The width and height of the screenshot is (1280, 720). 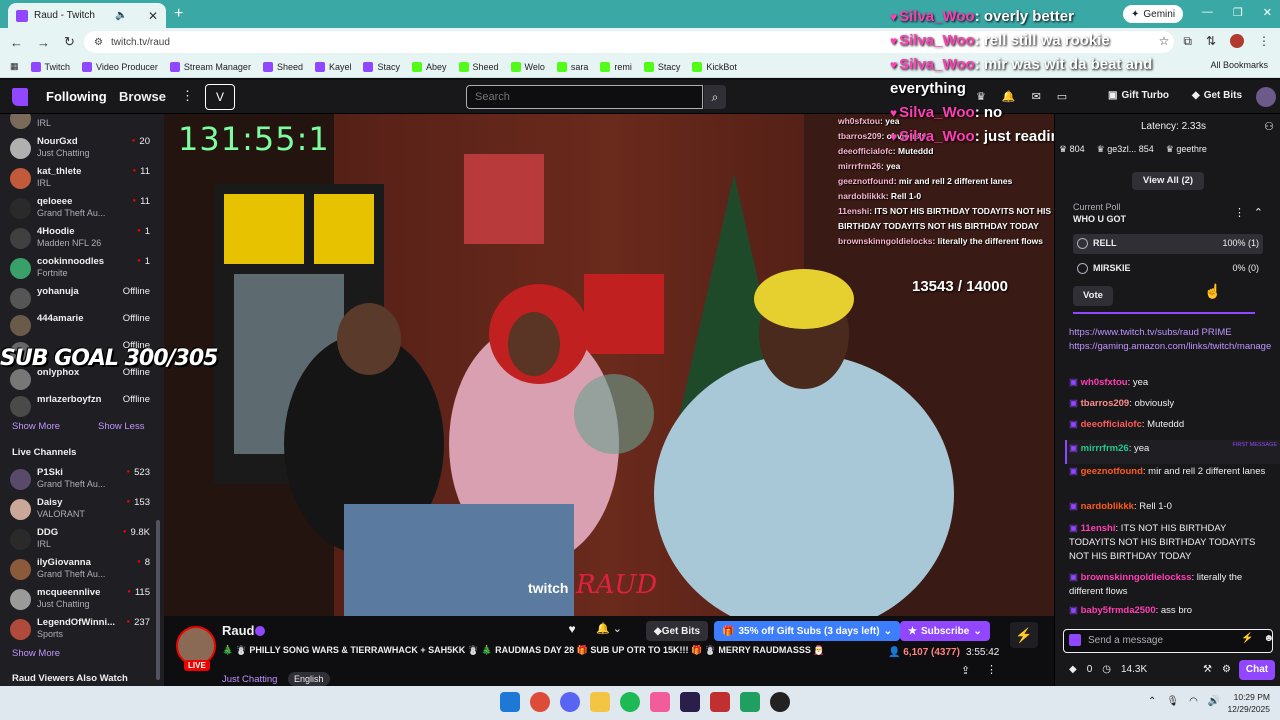 What do you see at coordinates (780, 702) in the screenshot?
I see `obs-icon` at bounding box center [780, 702].